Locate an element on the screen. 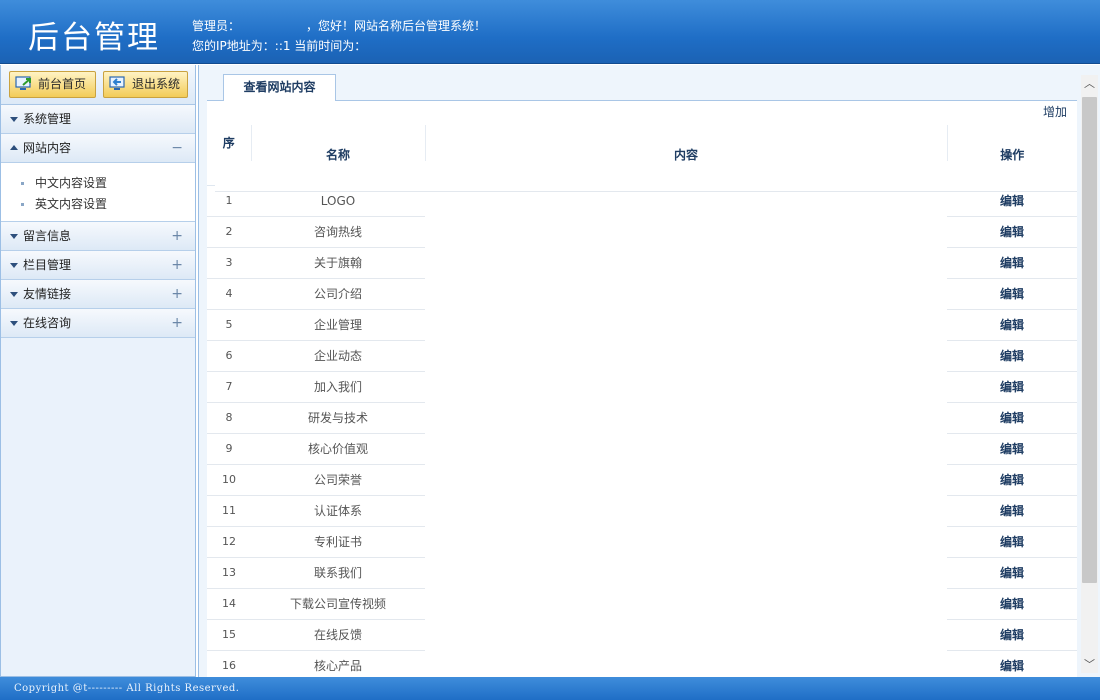 This screenshot has width=1100, height=700. menu-group-columns: 栏目管理 + is located at coordinates (98, 265).